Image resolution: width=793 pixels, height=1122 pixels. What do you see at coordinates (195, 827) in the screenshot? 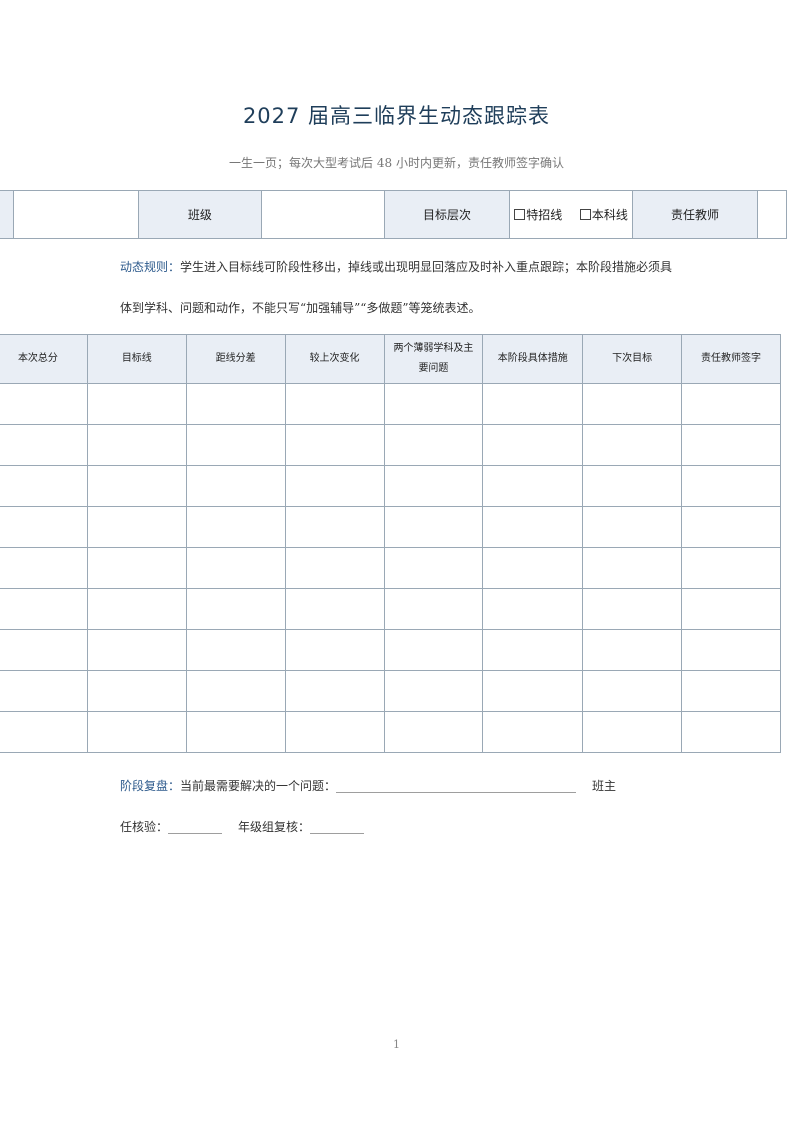
I see `head-teacher-blank: _________` at bounding box center [195, 827].